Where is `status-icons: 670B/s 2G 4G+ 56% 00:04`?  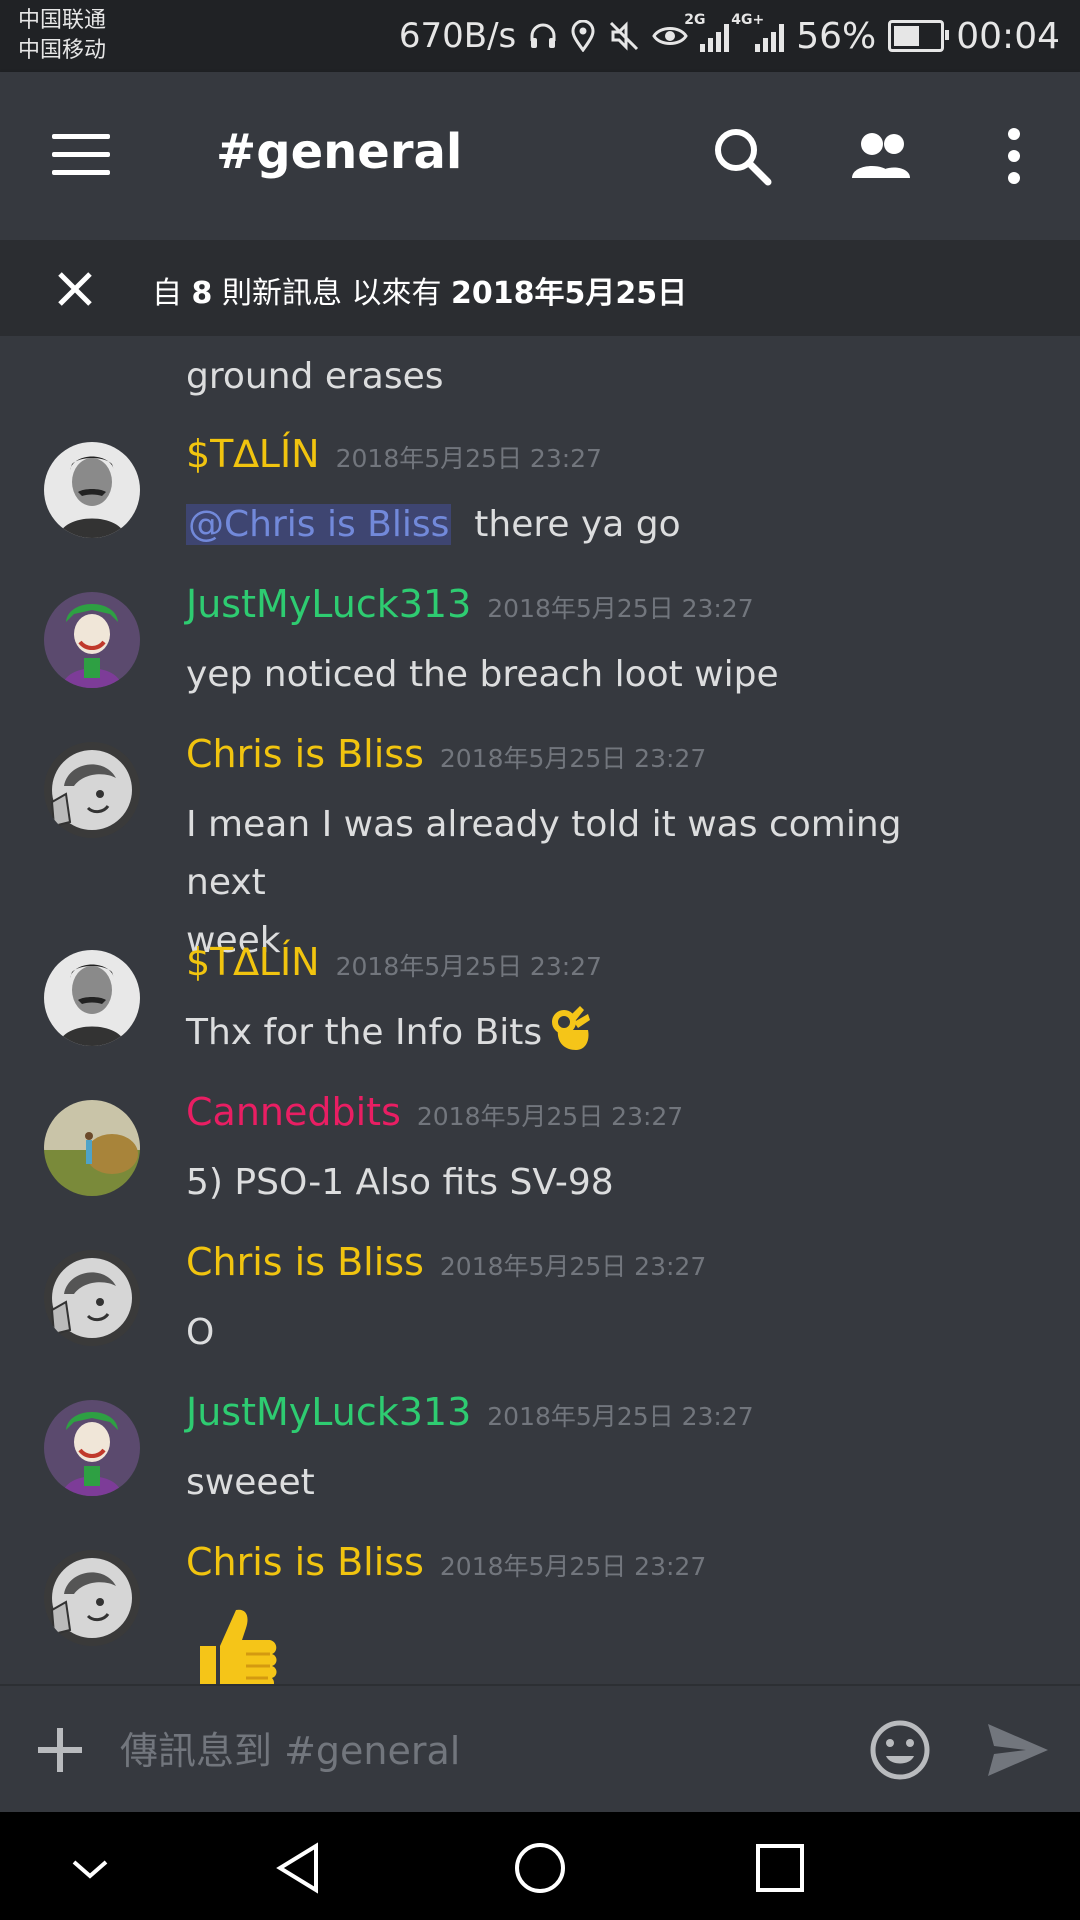 status-icons: 670B/s 2G 4G+ 56% 00:04 is located at coordinates (729, 35).